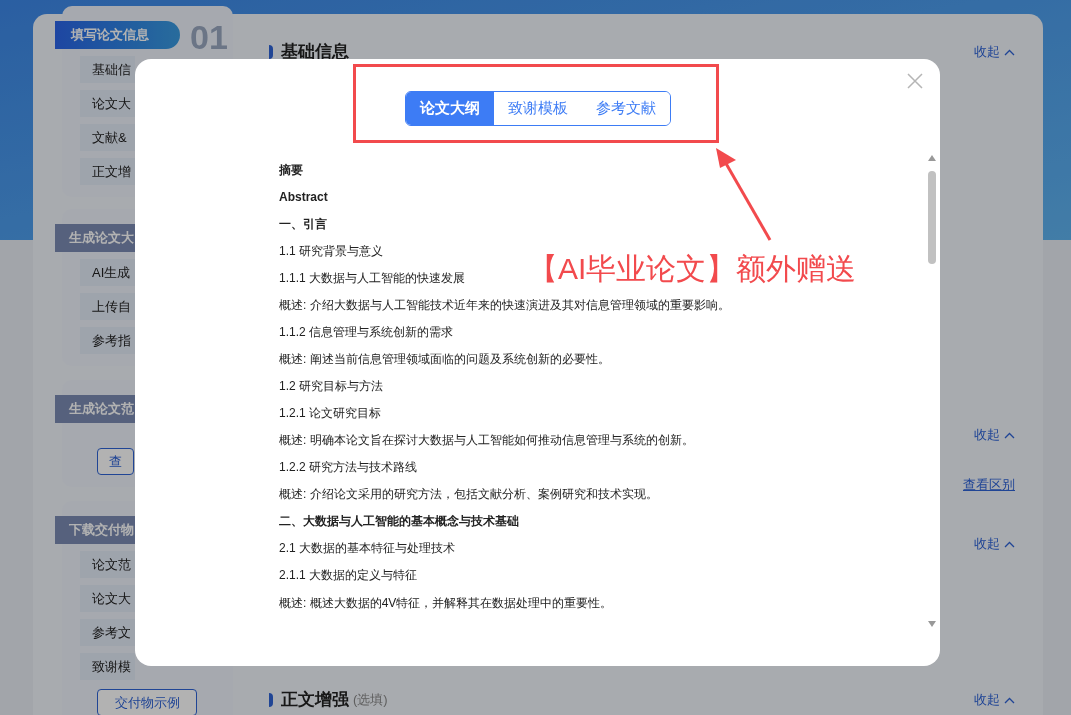 Image resolution: width=1071 pixels, height=715 pixels. I want to click on sidebar-item: 论文范, so click(107, 564).